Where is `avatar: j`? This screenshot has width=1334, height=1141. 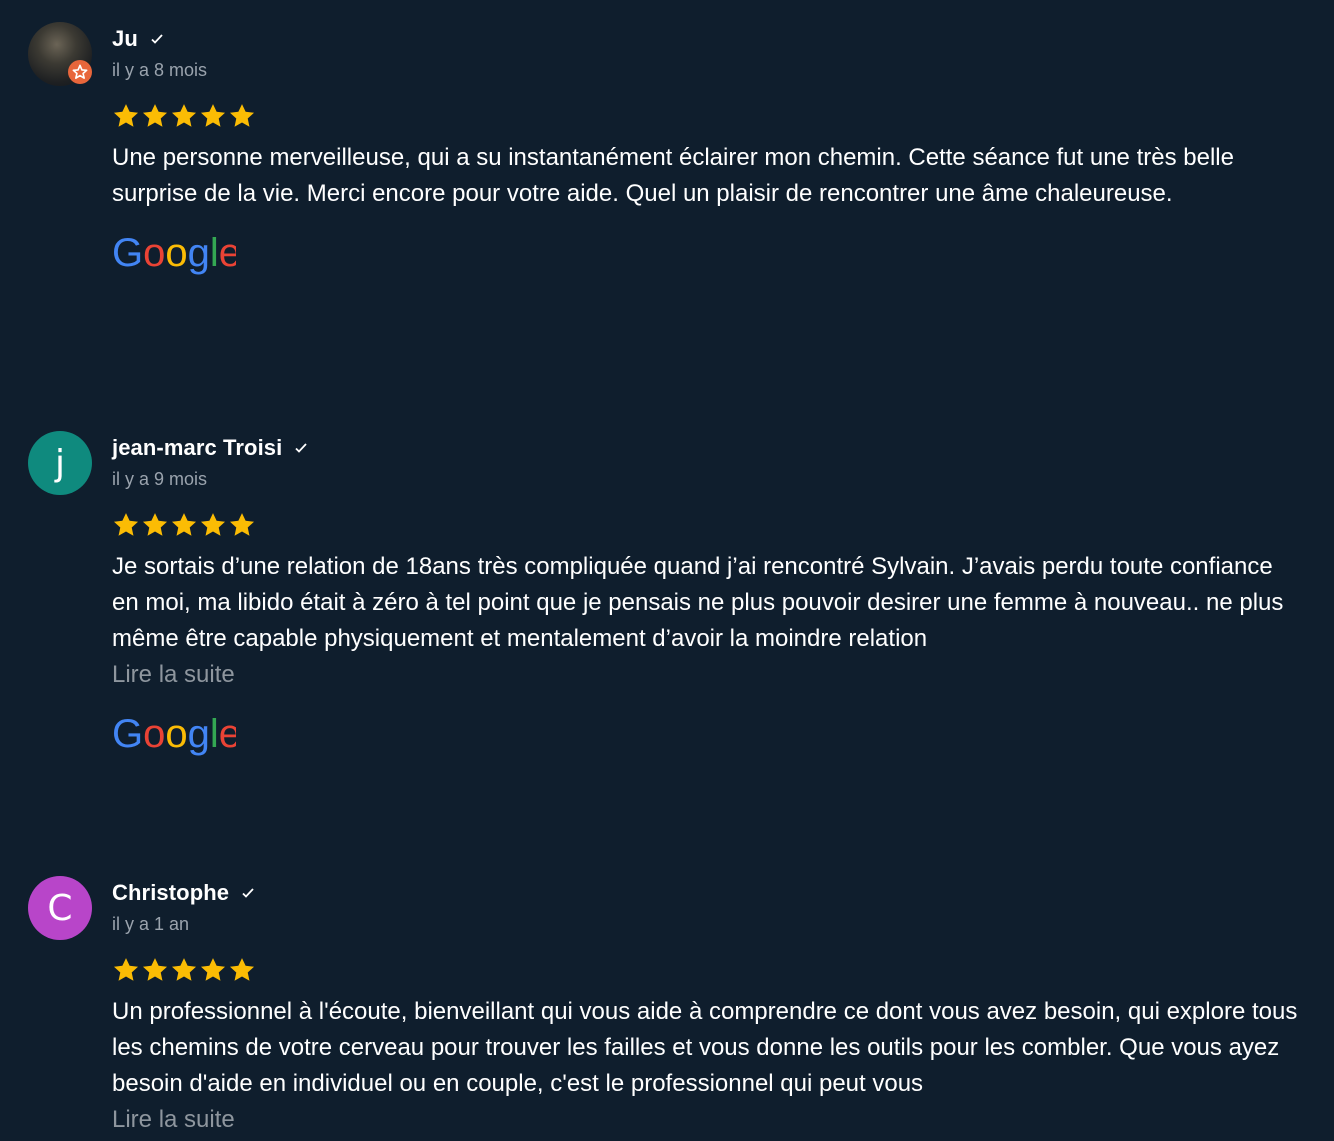
avatar: j is located at coordinates (60, 463).